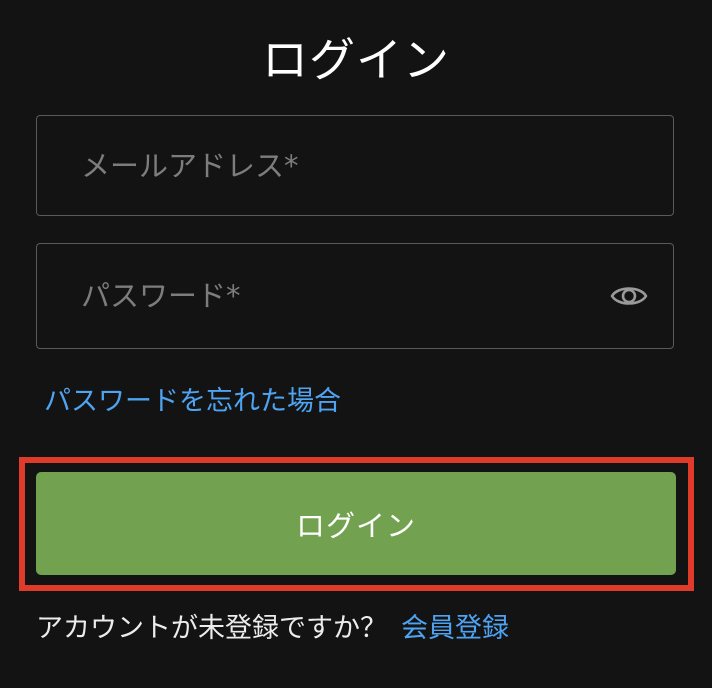 The image size is (712, 688). I want to click on page-title: ログイン, so click(356, 60).